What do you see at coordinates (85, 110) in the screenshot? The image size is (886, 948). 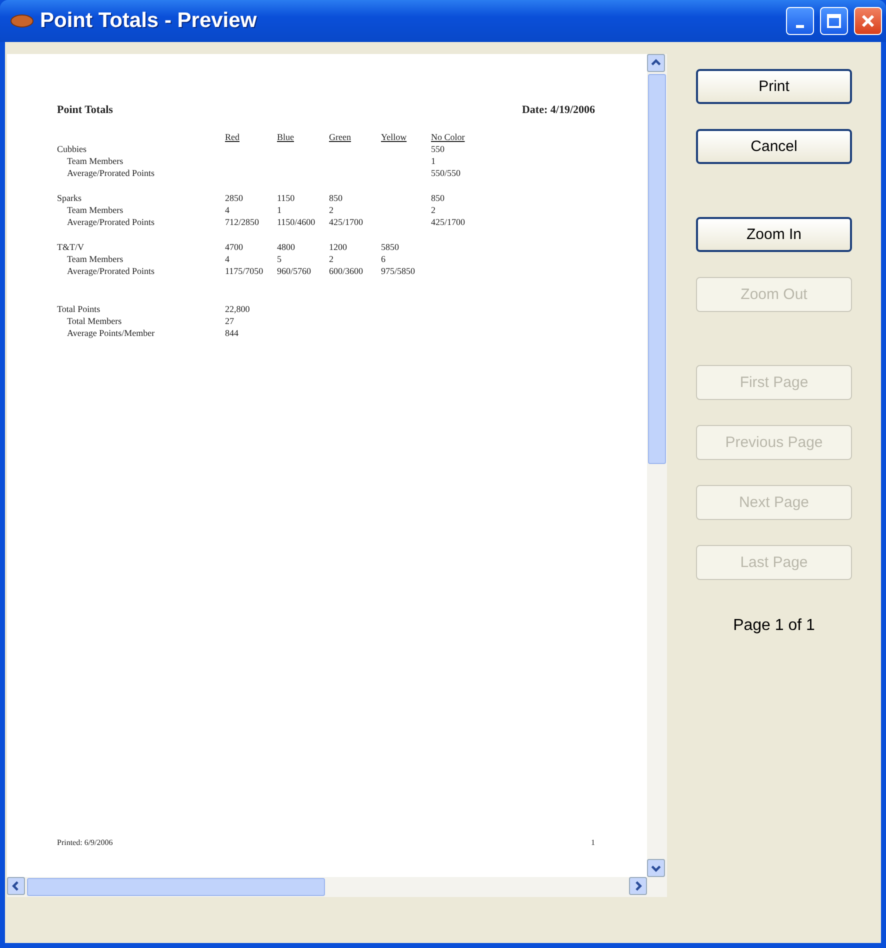 I see `report-title: Point Totals` at bounding box center [85, 110].